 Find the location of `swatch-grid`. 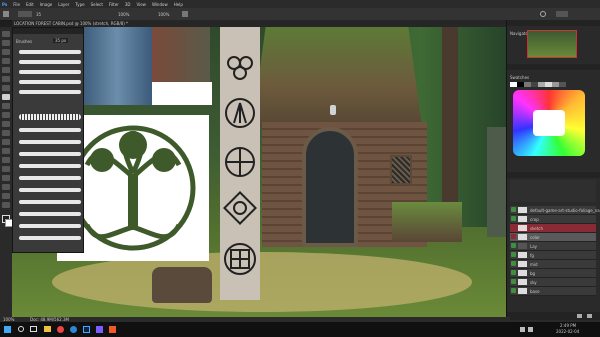

swatch-grid is located at coordinates (553, 80).